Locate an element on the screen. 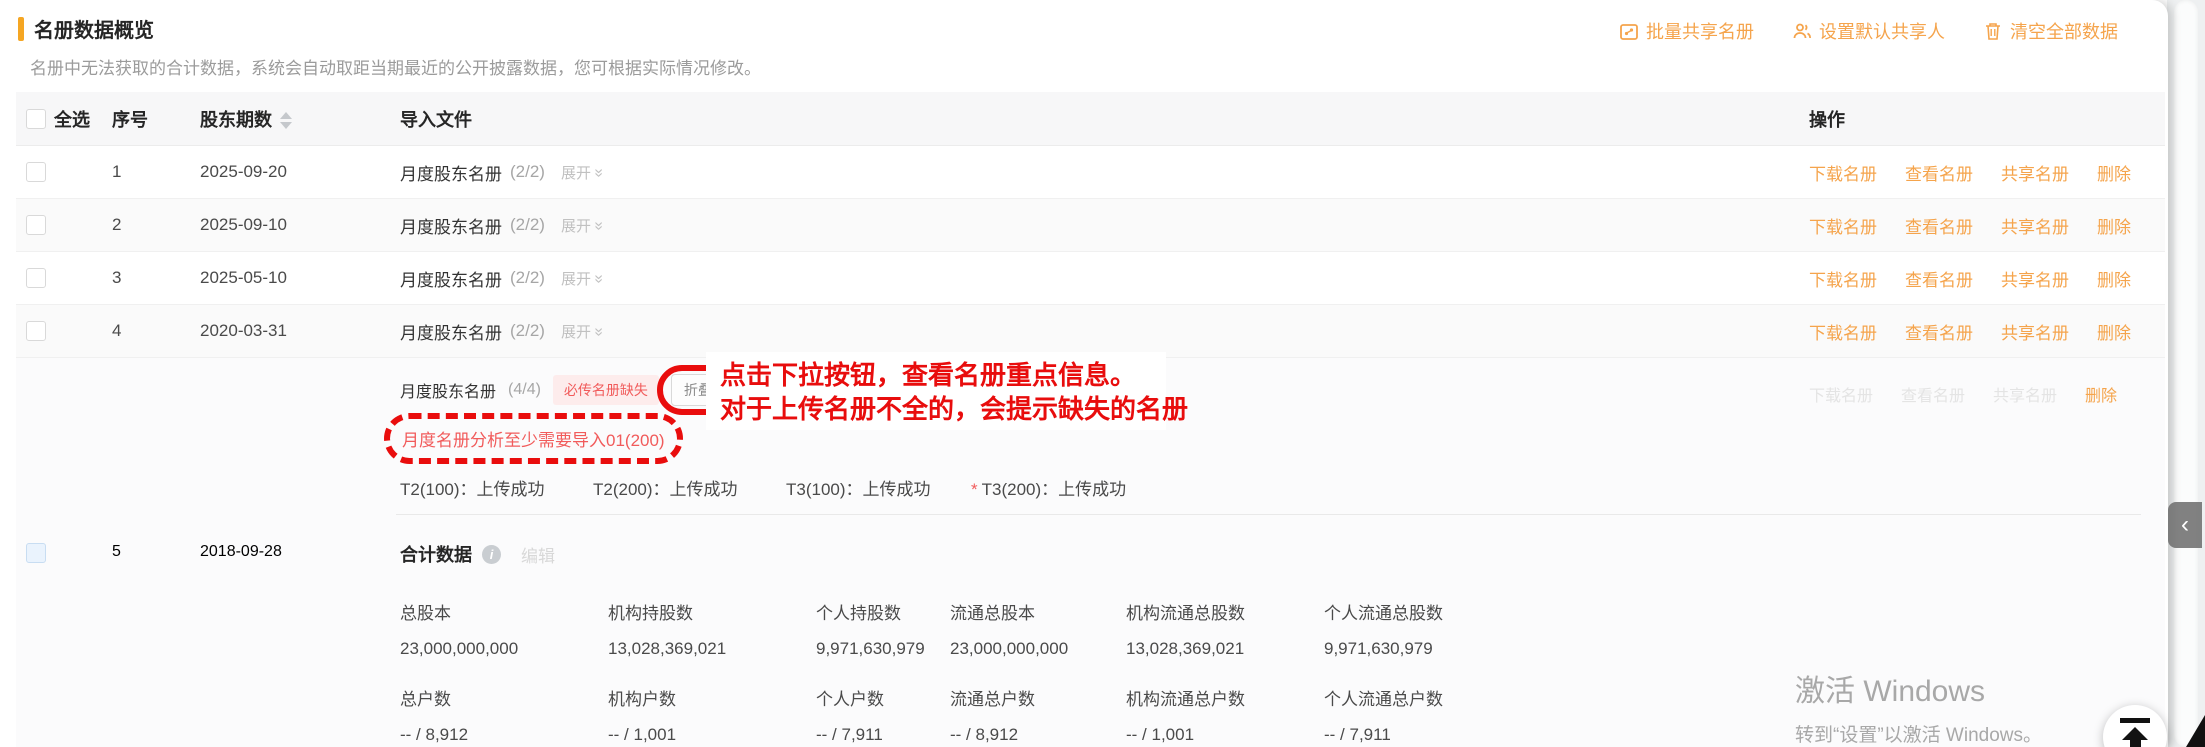 The image size is (2205, 747). missing-roster-badge: 必传名册缺失 is located at coordinates (605, 390).